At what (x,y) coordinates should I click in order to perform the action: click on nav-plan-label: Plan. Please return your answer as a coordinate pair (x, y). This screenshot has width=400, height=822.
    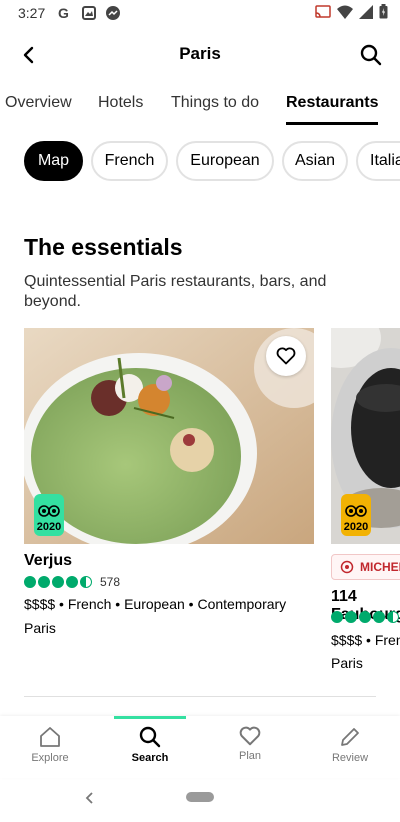
    Looking at the image, I should click on (250, 756).